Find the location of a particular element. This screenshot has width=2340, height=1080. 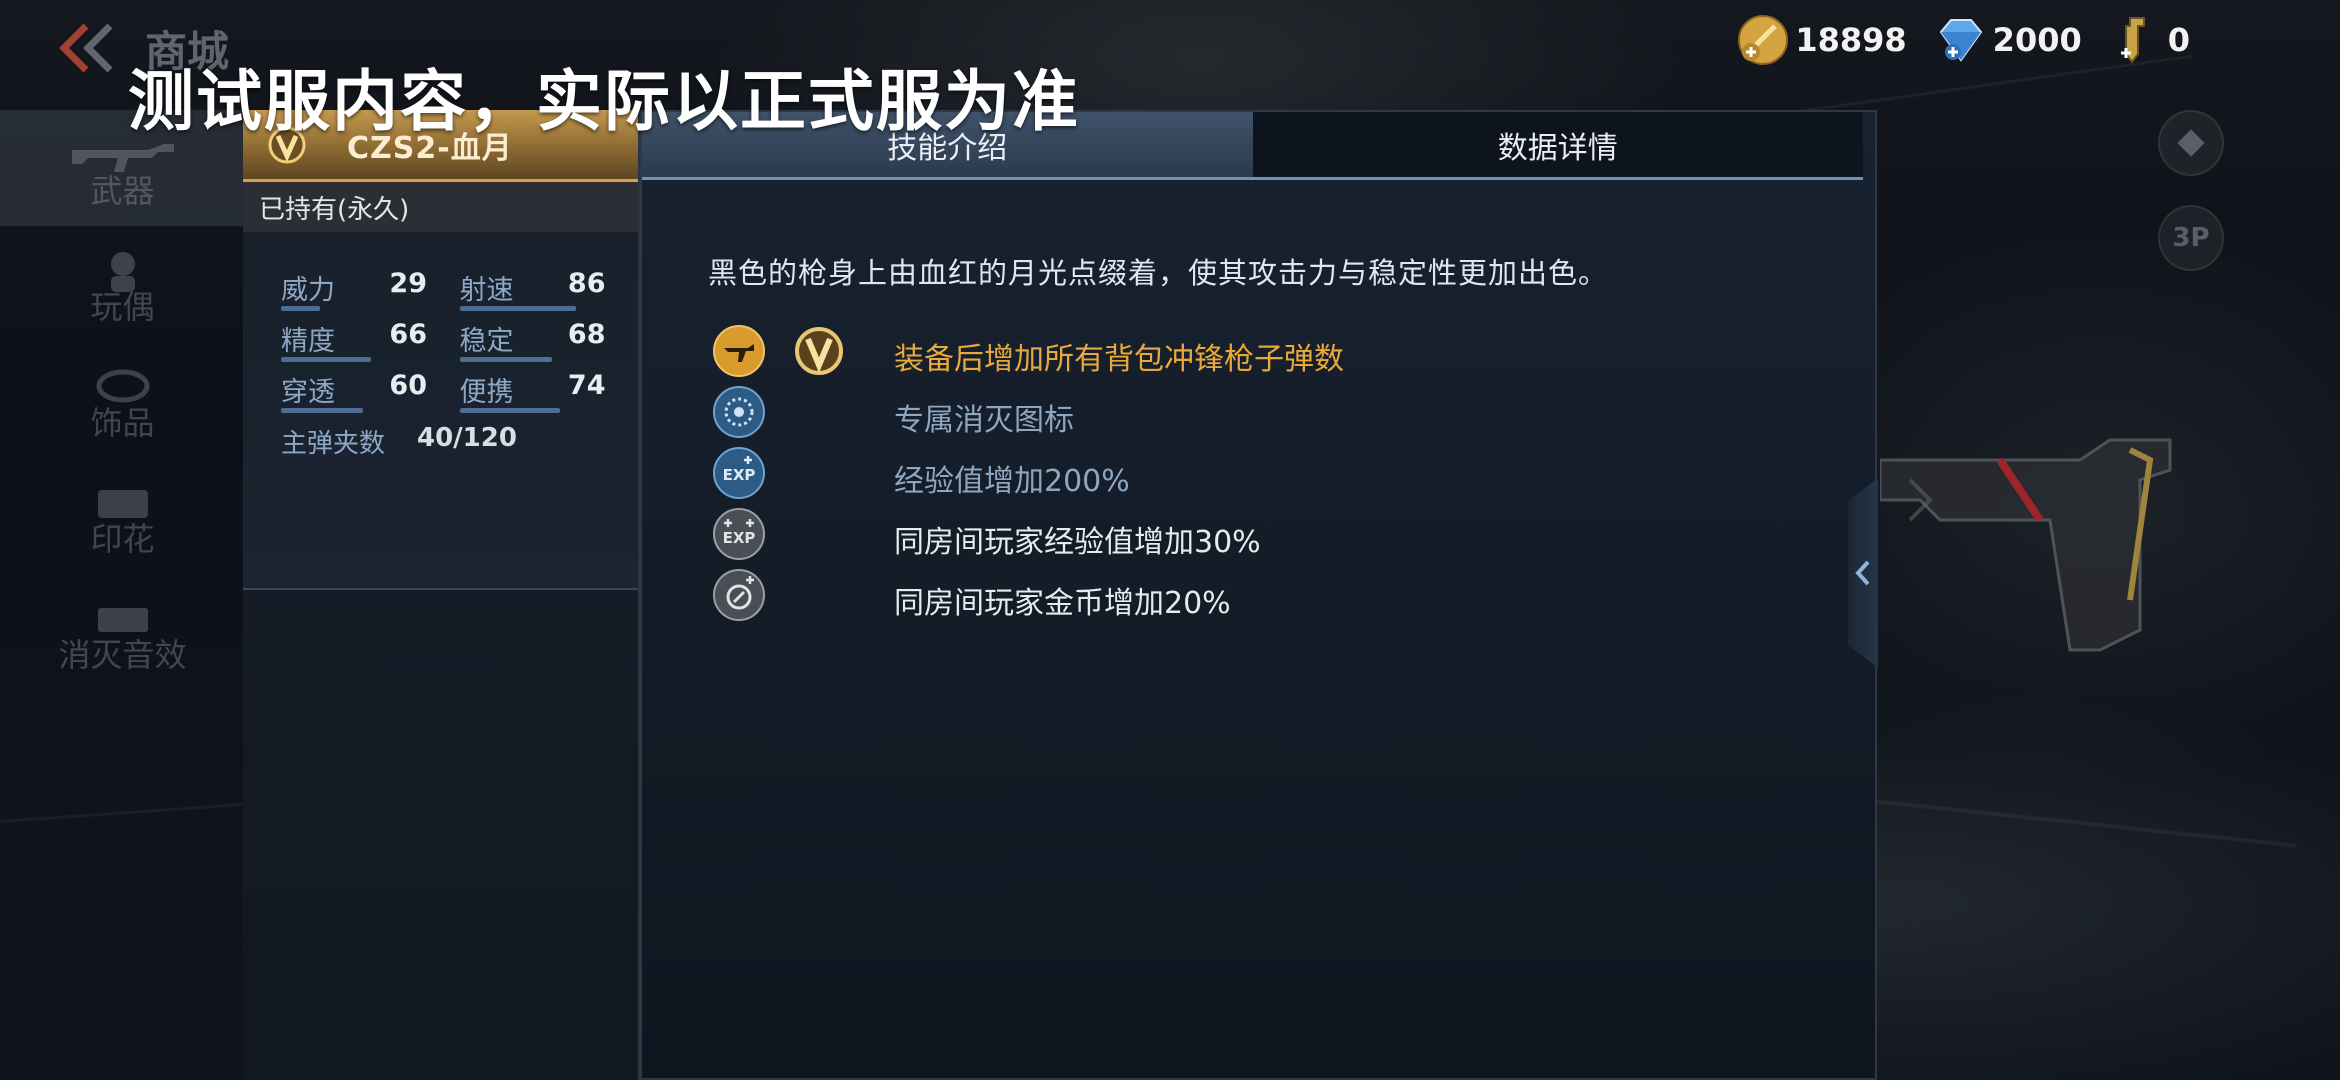

ammo-row: 主弹夹数 40/120 is located at coordinates (459, 441).